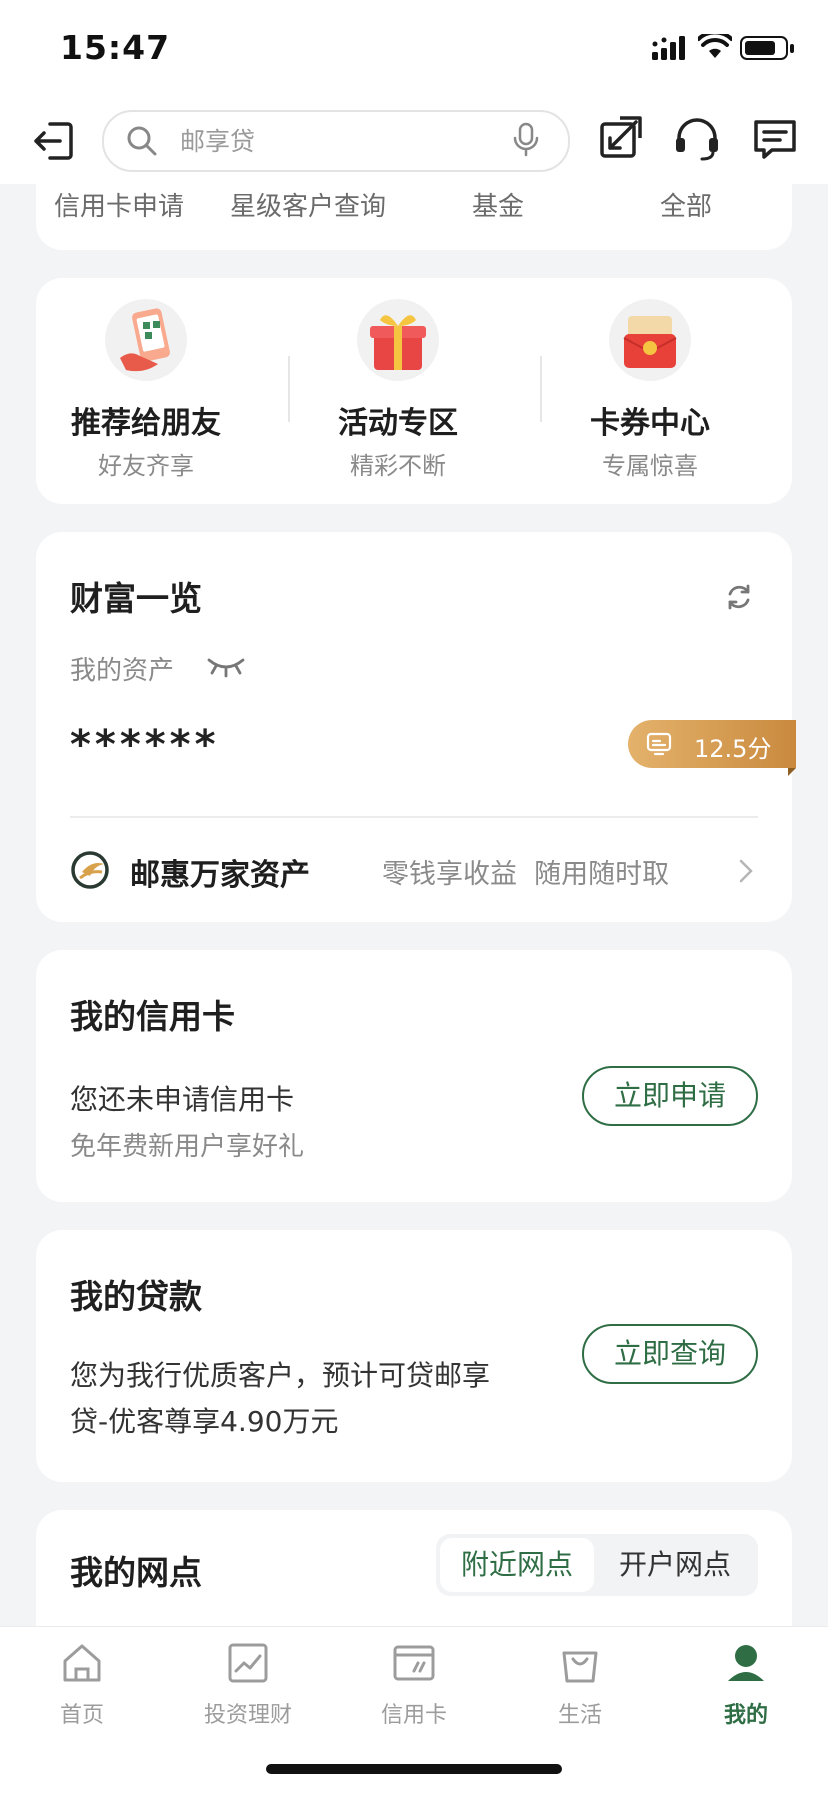 This screenshot has height=1793, width=828. Describe the element at coordinates (580, 1685) in the screenshot. I see `tab-life: 生活` at that location.